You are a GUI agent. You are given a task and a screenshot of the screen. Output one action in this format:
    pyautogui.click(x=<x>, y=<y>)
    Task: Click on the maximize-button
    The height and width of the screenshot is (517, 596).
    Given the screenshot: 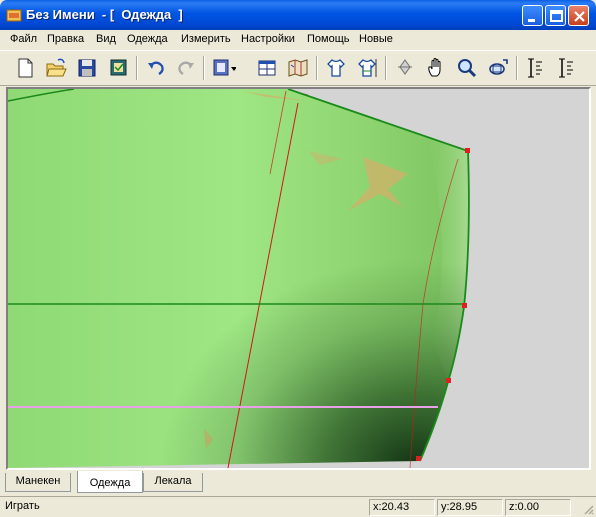 What is the action you would take?
    pyautogui.click(x=555, y=15)
    